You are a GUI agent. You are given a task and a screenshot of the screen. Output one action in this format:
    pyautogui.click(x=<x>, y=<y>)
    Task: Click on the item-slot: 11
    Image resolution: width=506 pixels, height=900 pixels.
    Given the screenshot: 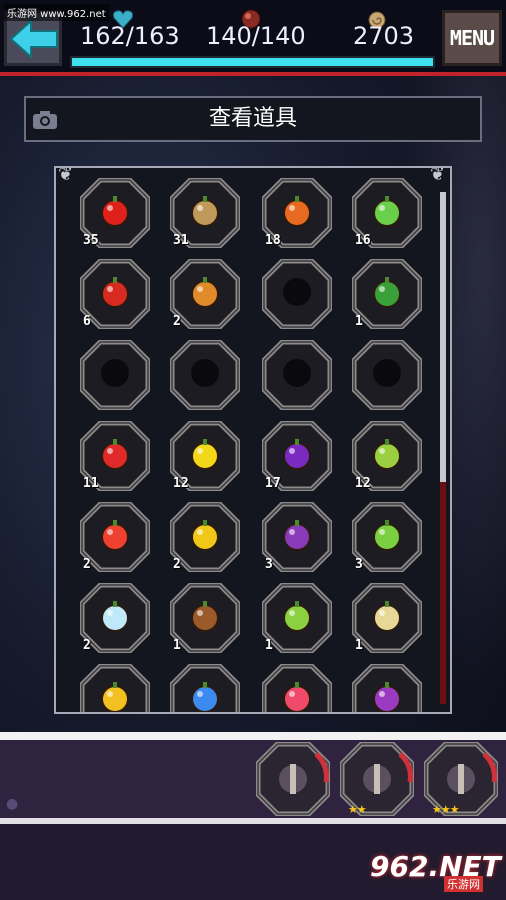 What is the action you would take?
    pyautogui.click(x=115, y=456)
    